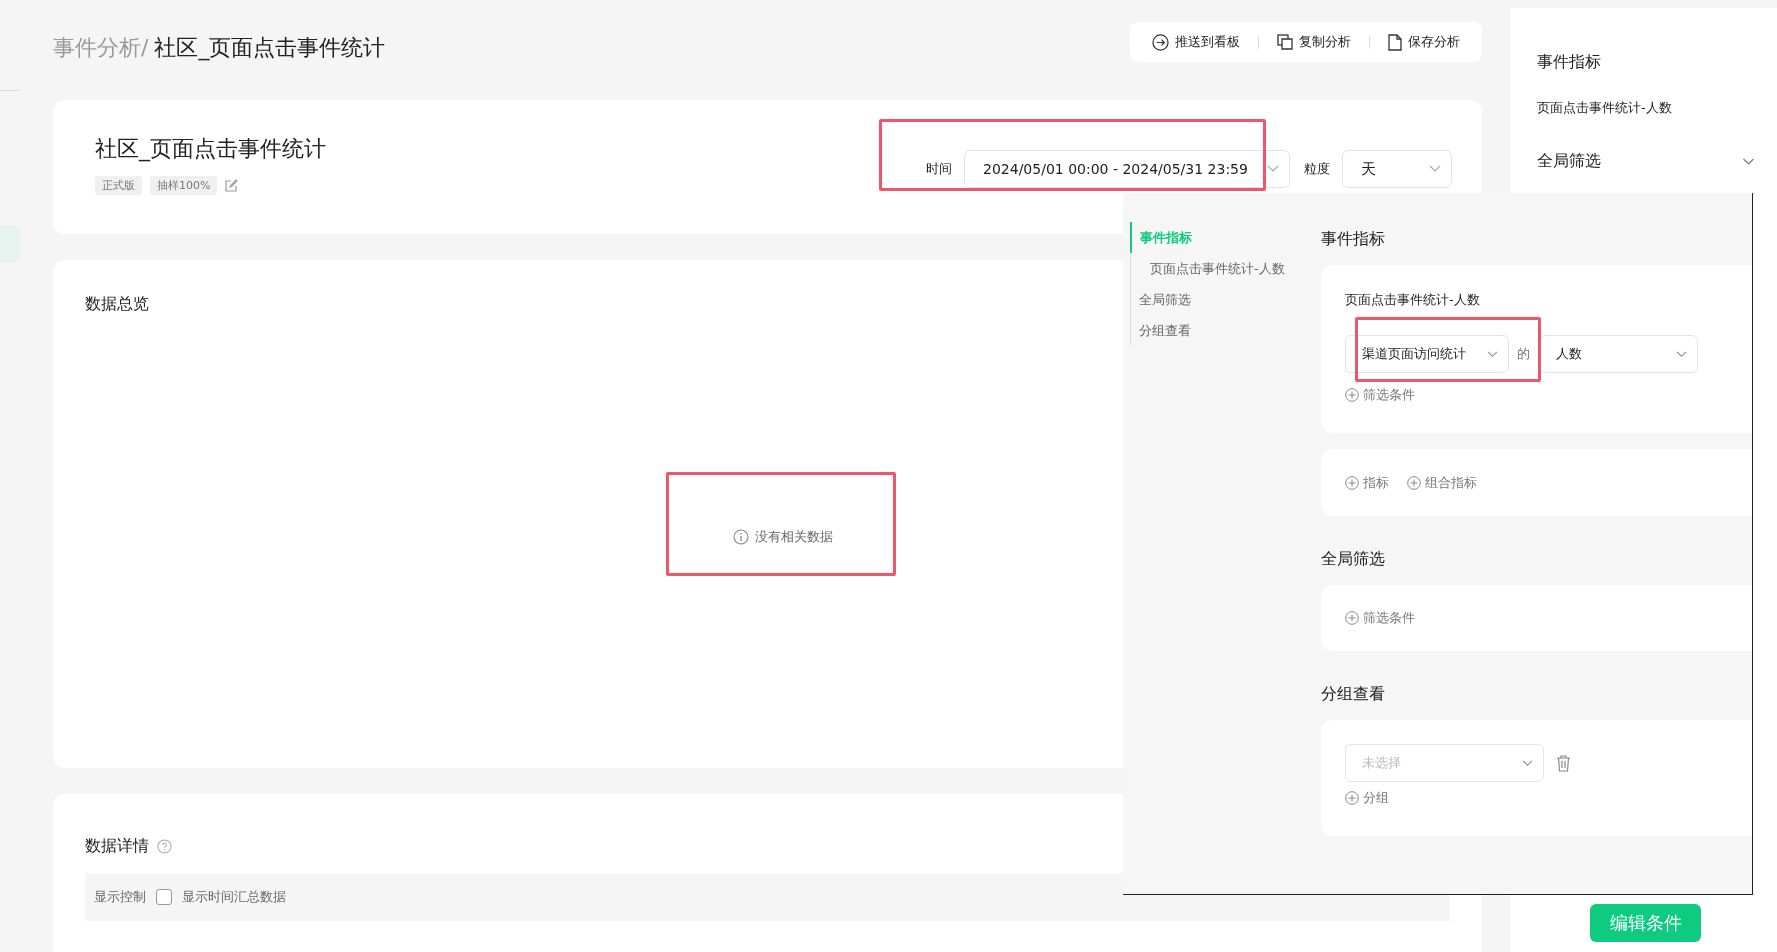  I want to click on trash-icon, so click(1563, 763).